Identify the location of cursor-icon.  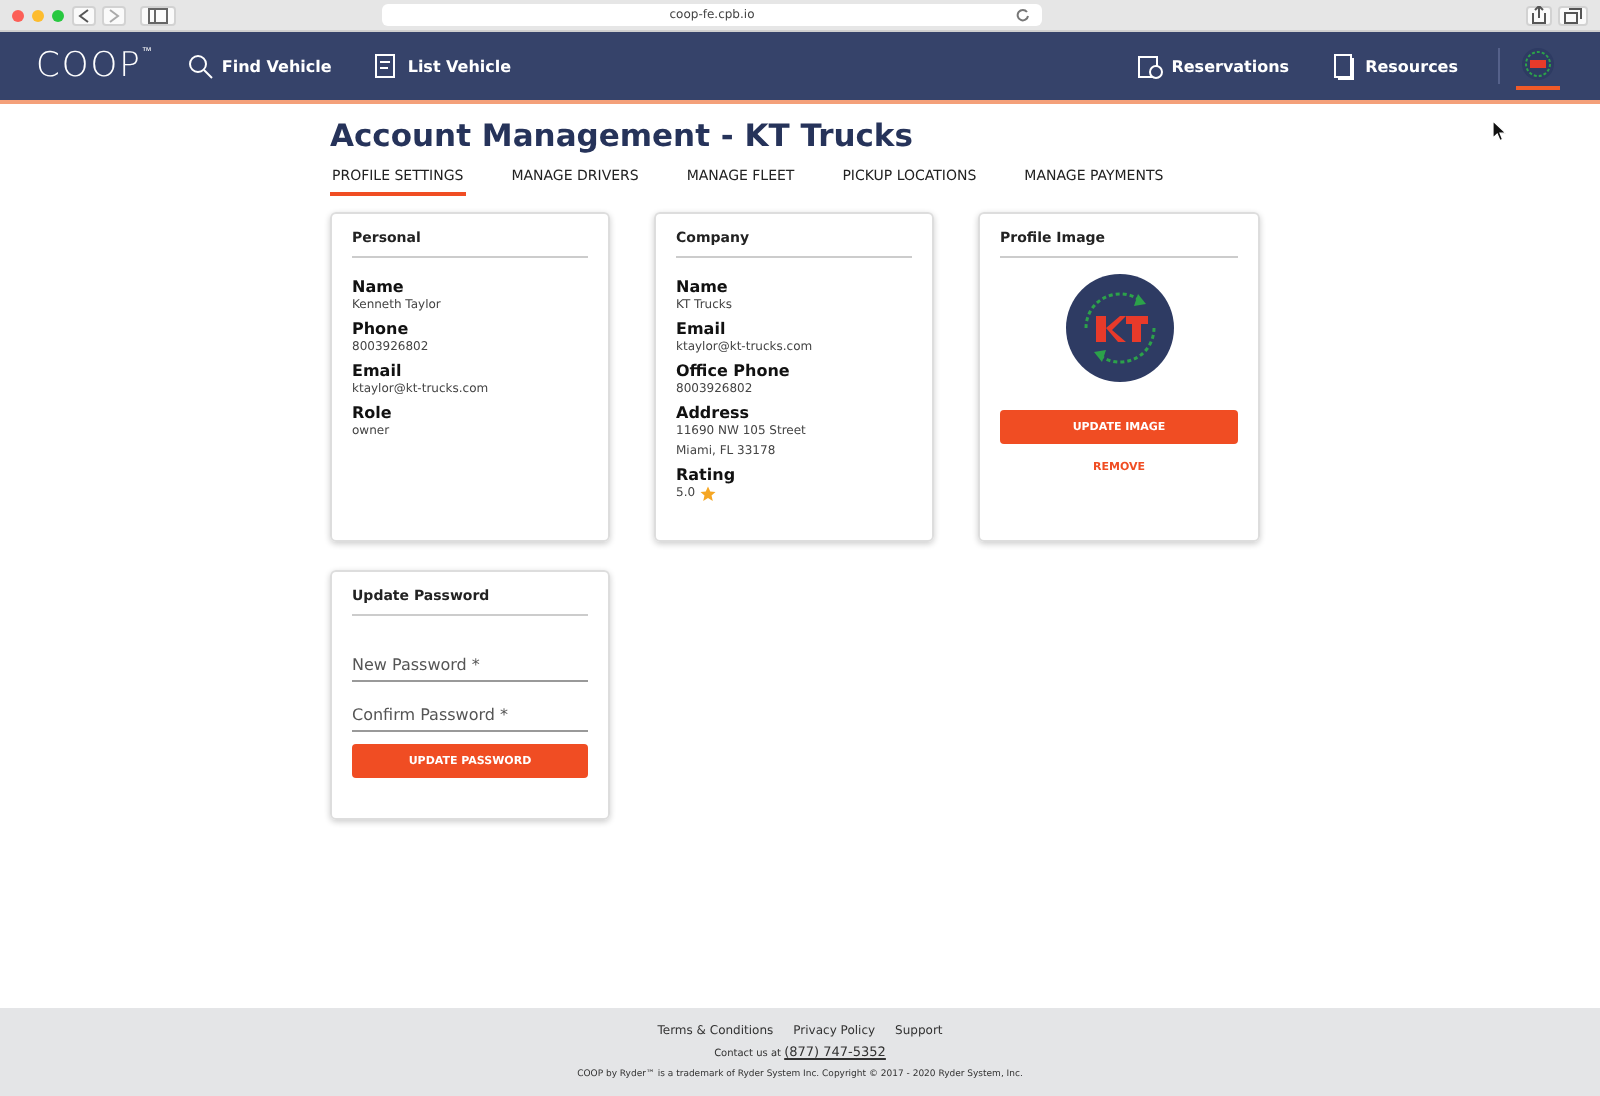
(1500, 131).